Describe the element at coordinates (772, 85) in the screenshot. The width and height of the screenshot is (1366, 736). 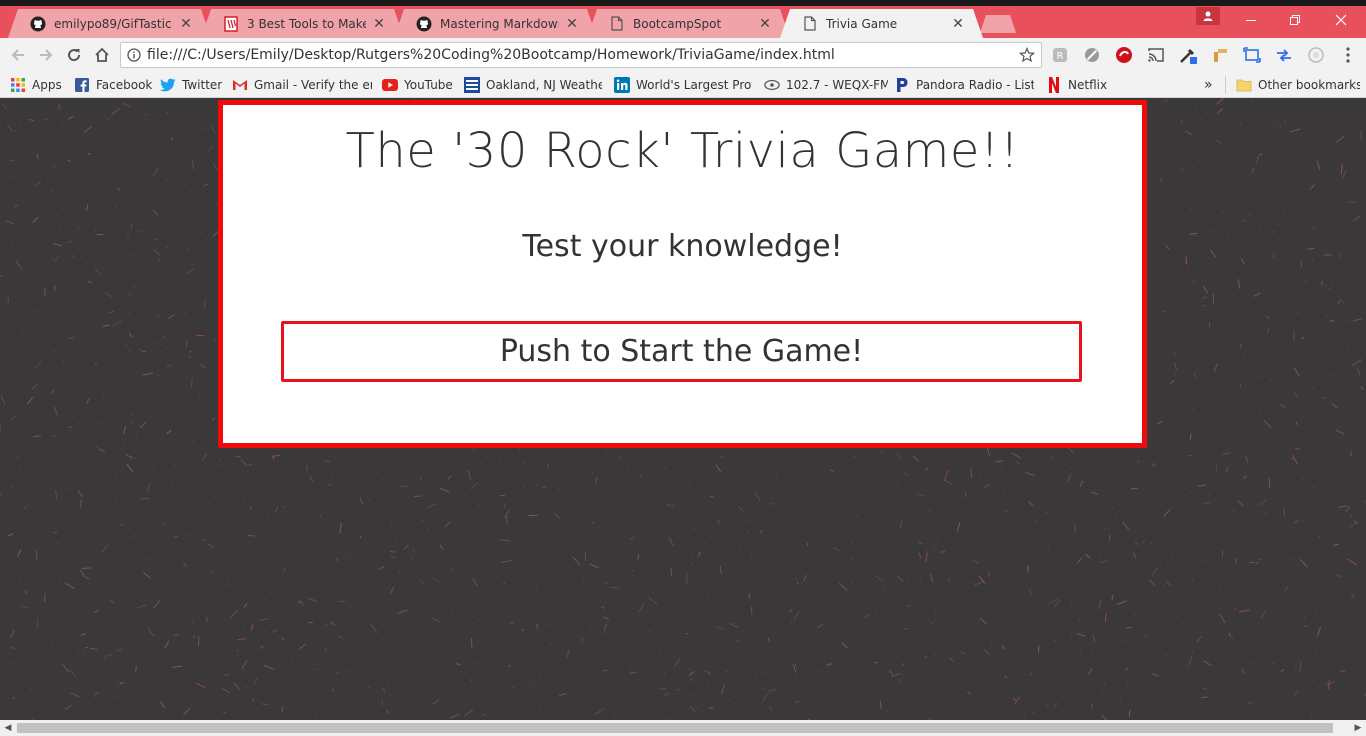
I see `radio-icon` at that location.